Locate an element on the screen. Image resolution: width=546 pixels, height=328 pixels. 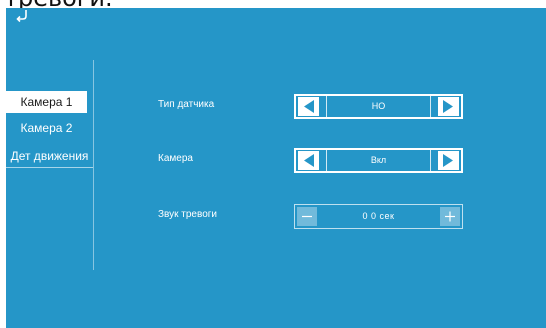
alarm-sound-decrease-button is located at coordinates (307, 216).